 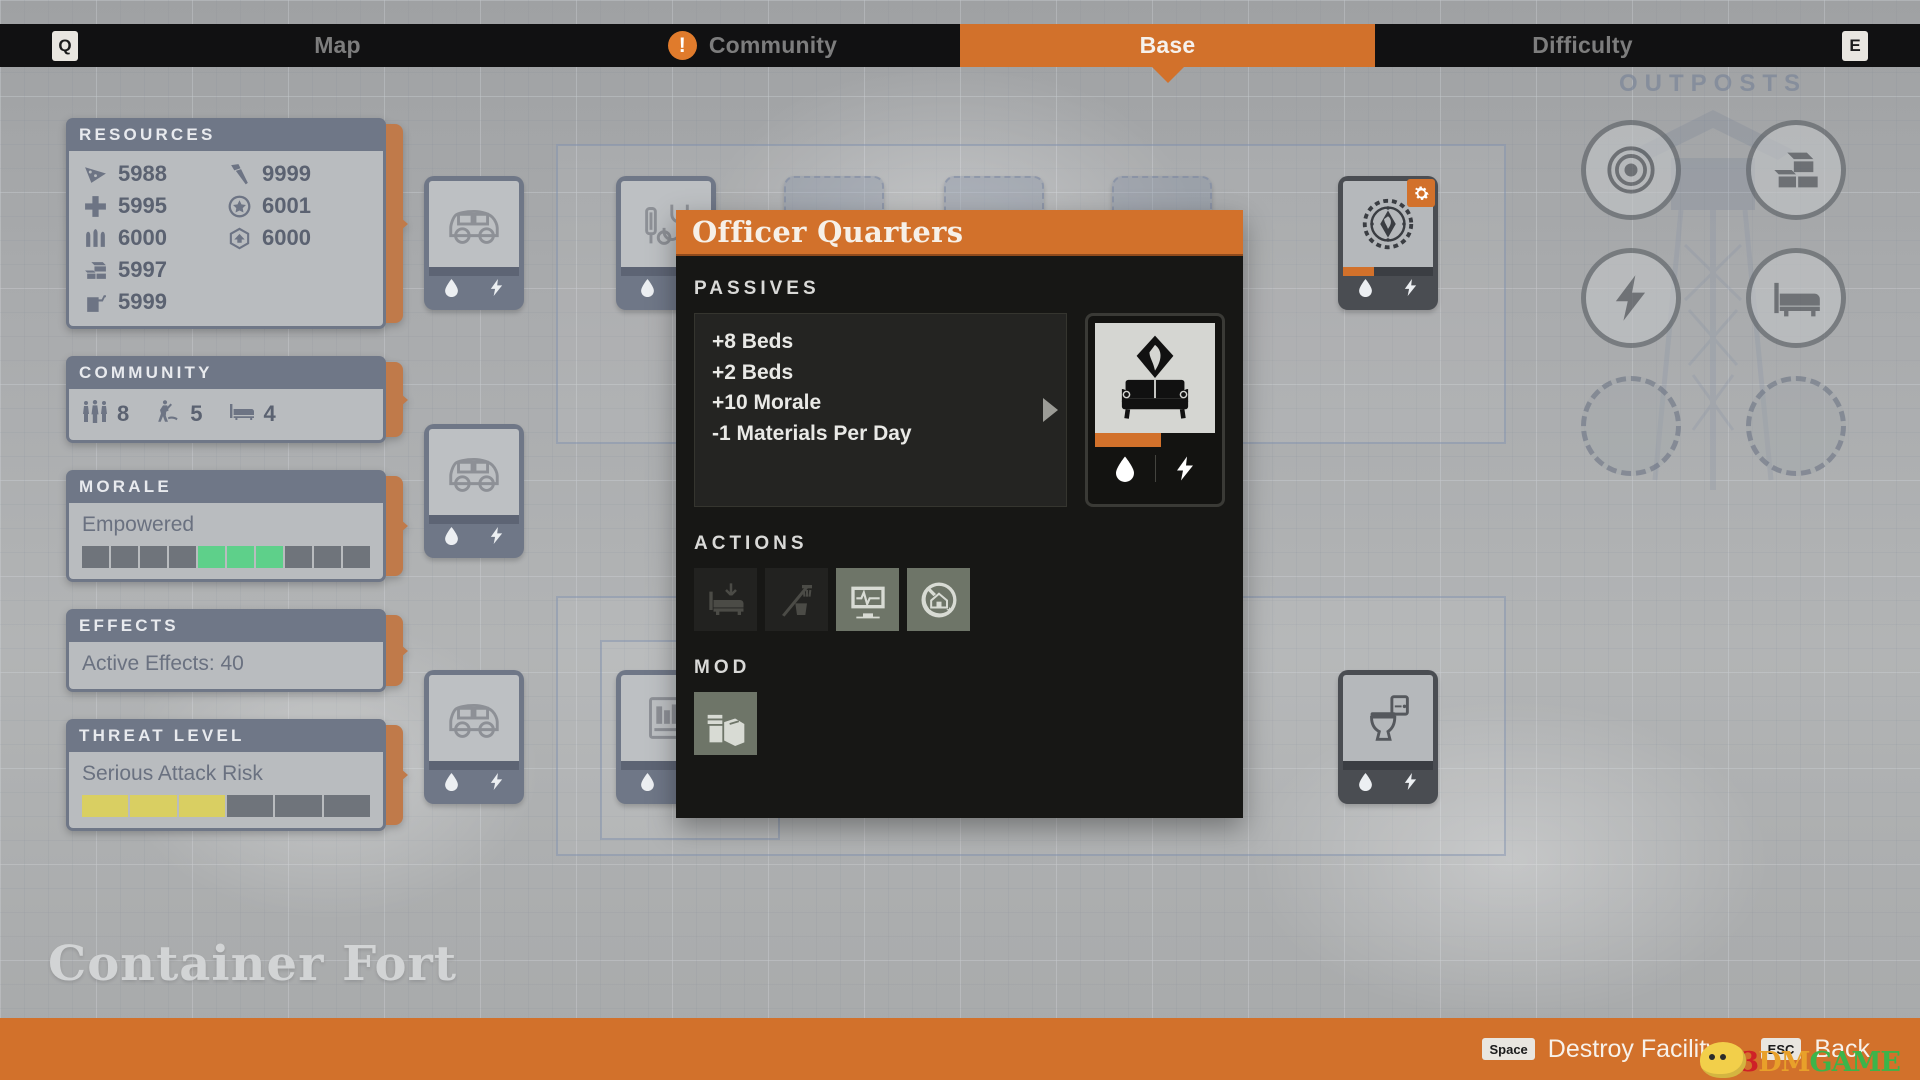 What do you see at coordinates (400, 526) in the screenshot?
I see `morale-expand-arrow-icon` at bounding box center [400, 526].